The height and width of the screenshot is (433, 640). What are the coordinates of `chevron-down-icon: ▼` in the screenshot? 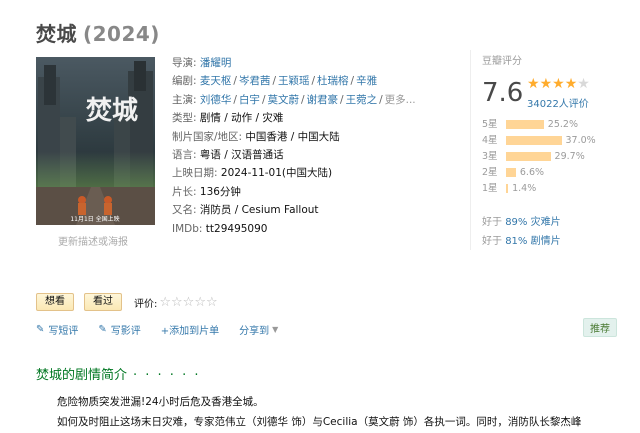 It's located at (275, 329).